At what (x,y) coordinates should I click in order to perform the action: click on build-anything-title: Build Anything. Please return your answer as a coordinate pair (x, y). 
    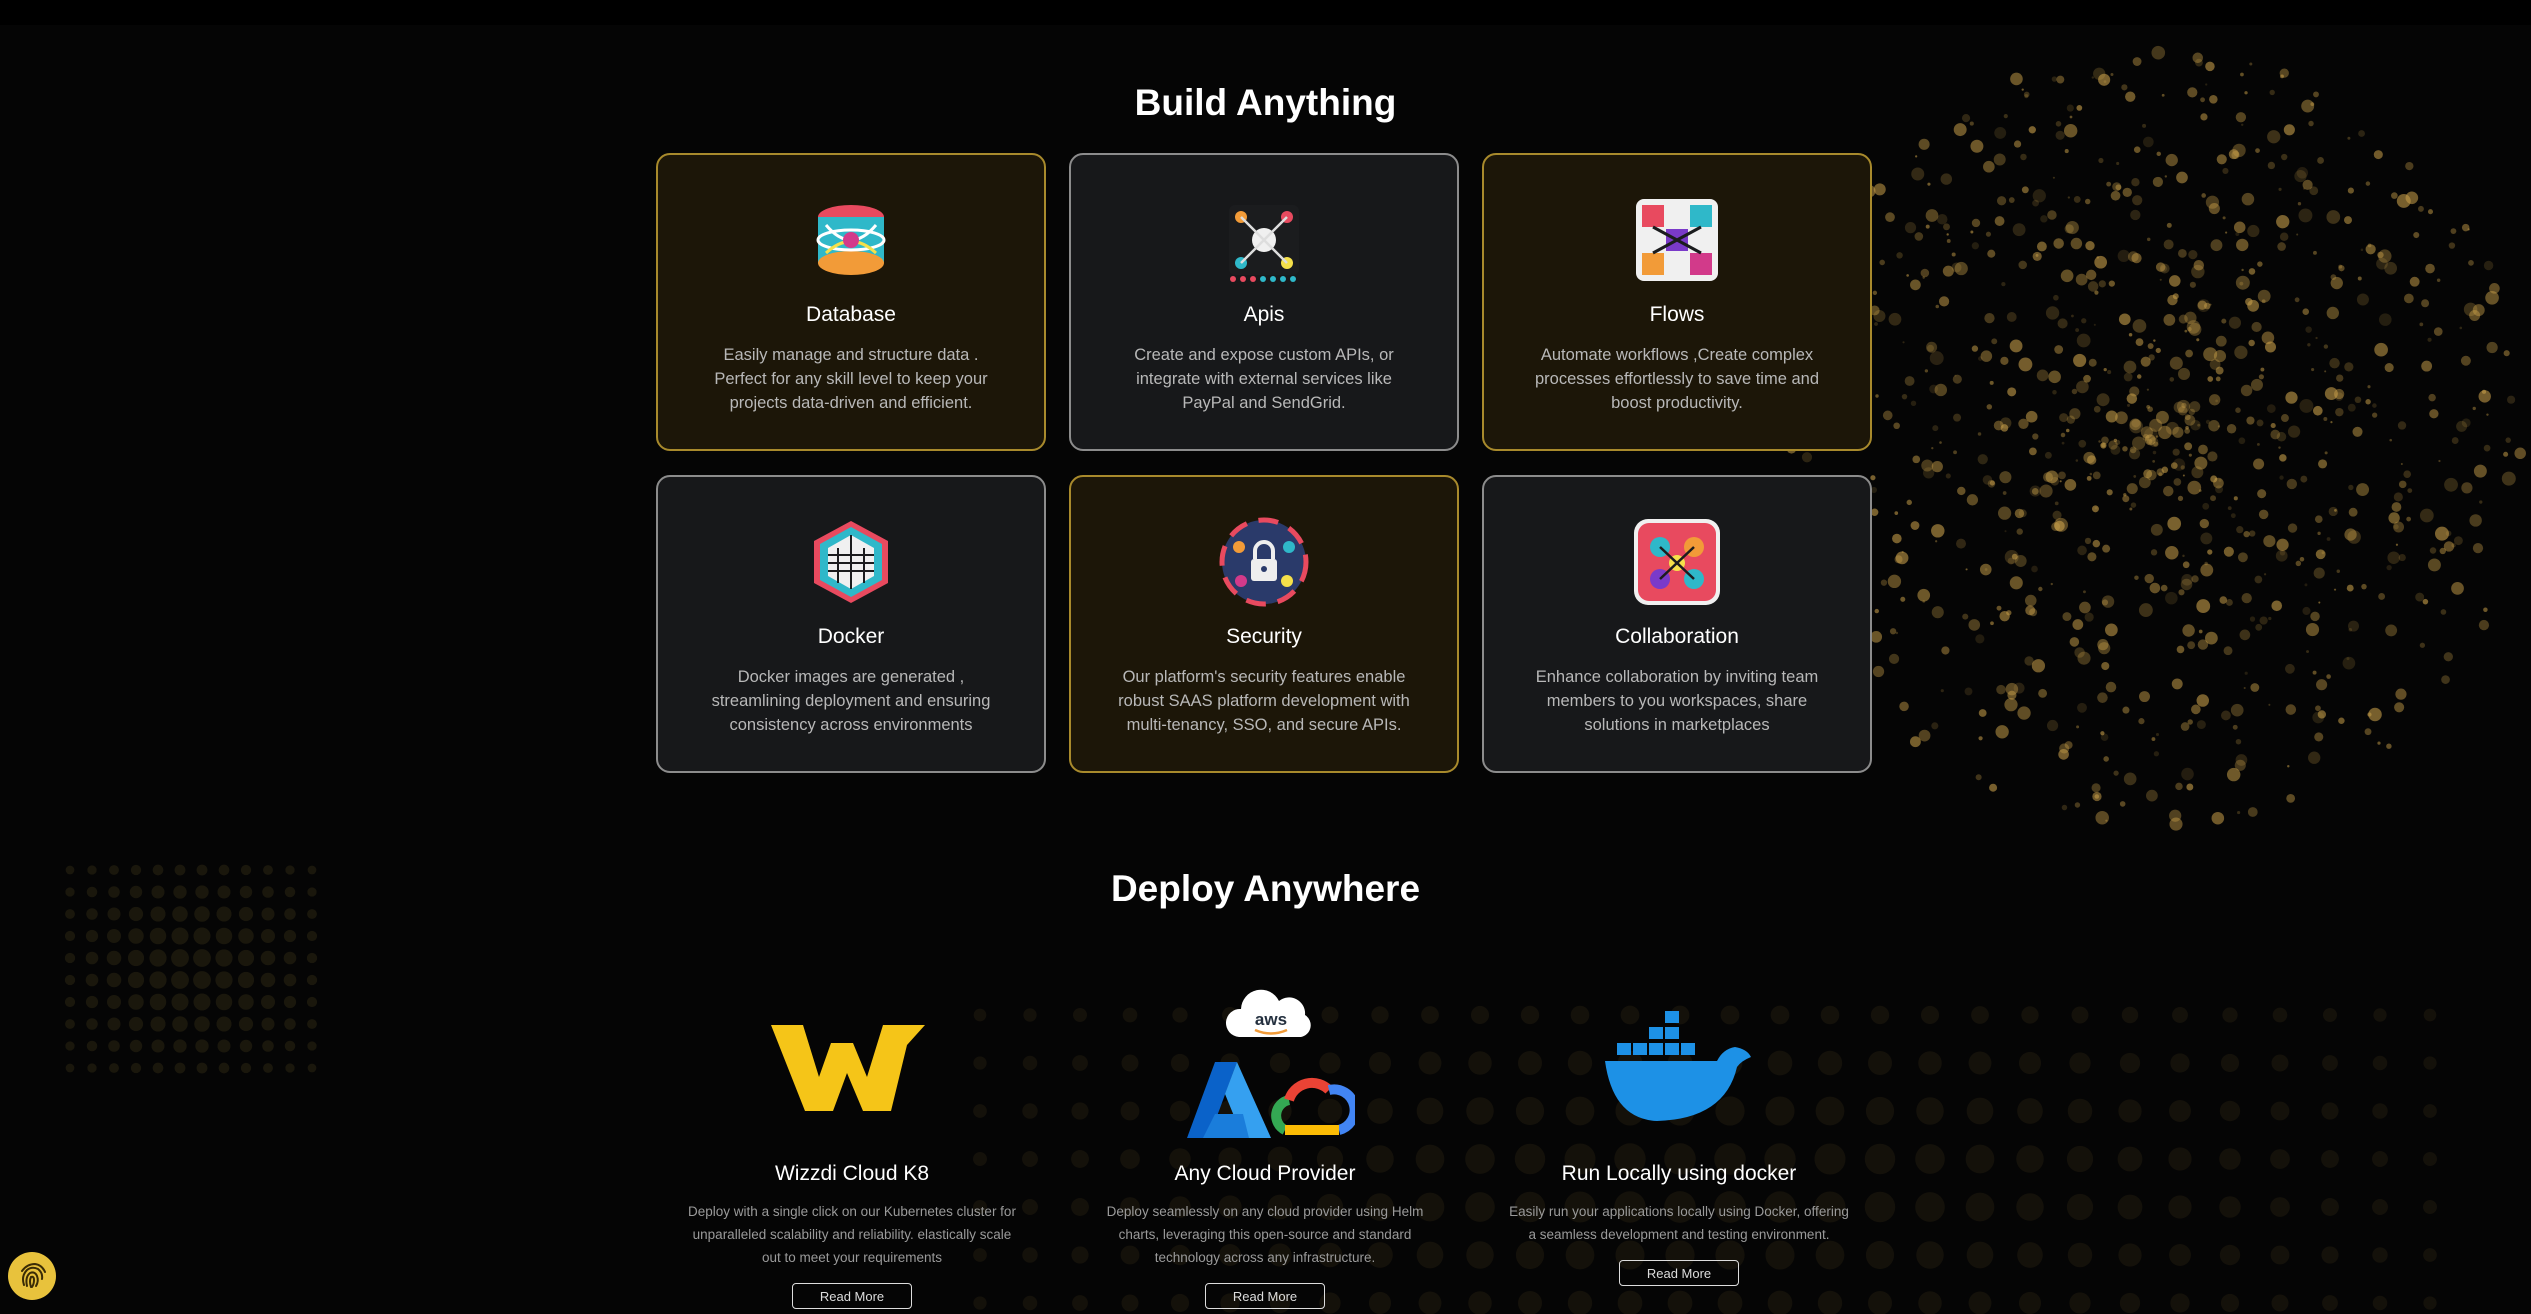
    Looking at the image, I should click on (1265, 102).